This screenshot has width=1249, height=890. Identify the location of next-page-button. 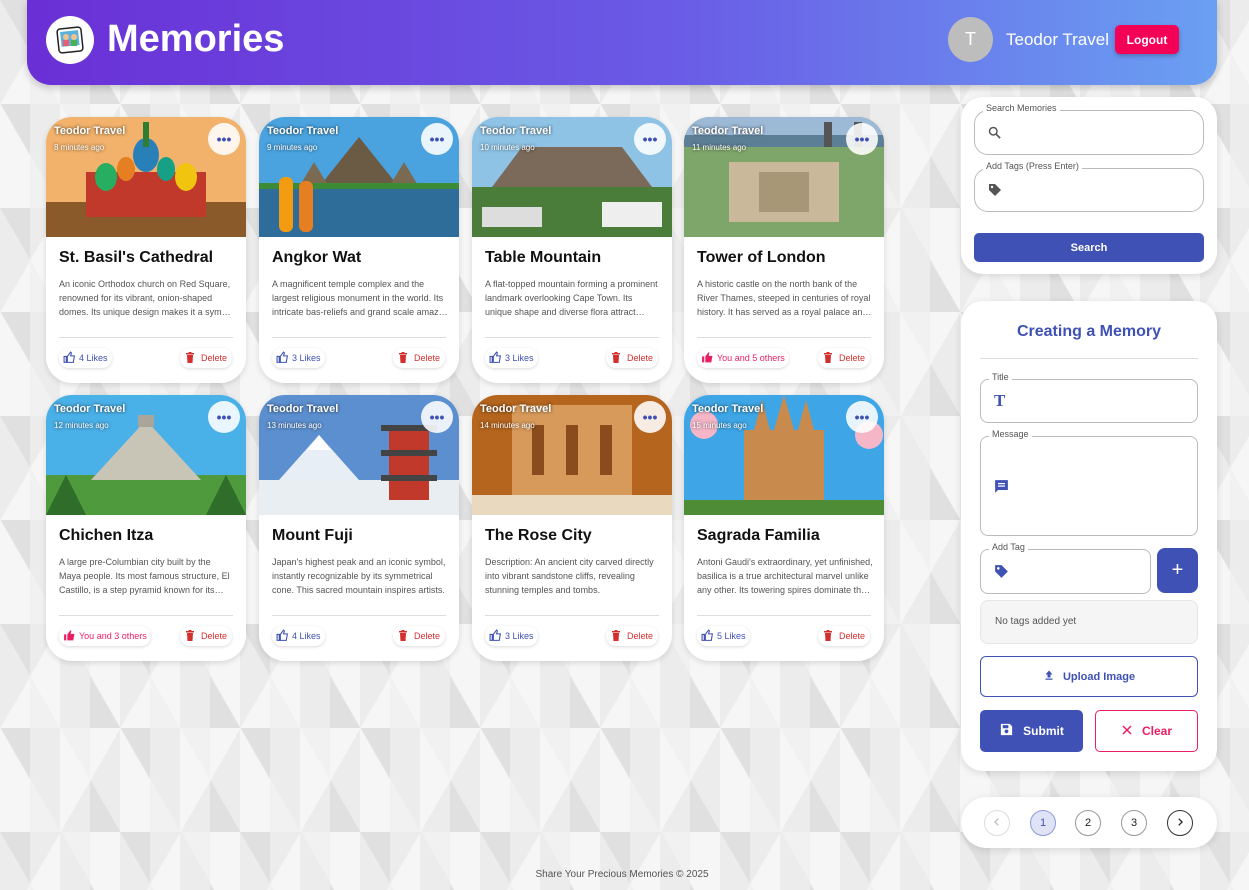
(1180, 823).